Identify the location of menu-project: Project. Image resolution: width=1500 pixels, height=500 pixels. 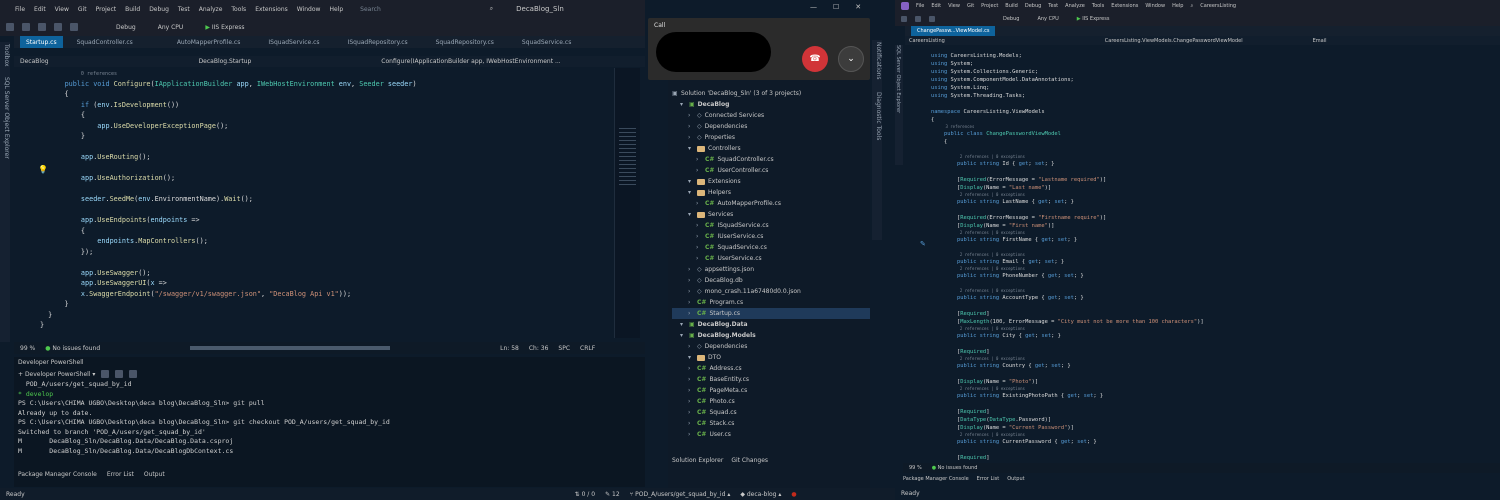
(106, 9).